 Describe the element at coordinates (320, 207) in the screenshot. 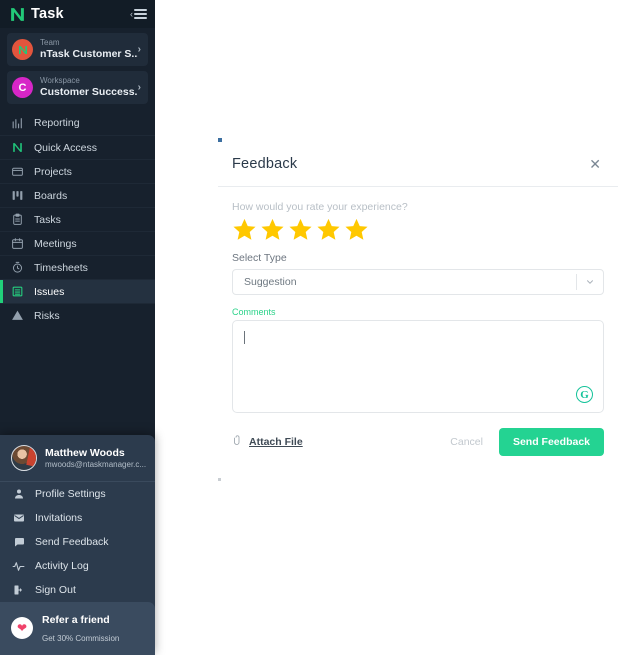

I see `rating-question: How would you rate your experience?` at that location.